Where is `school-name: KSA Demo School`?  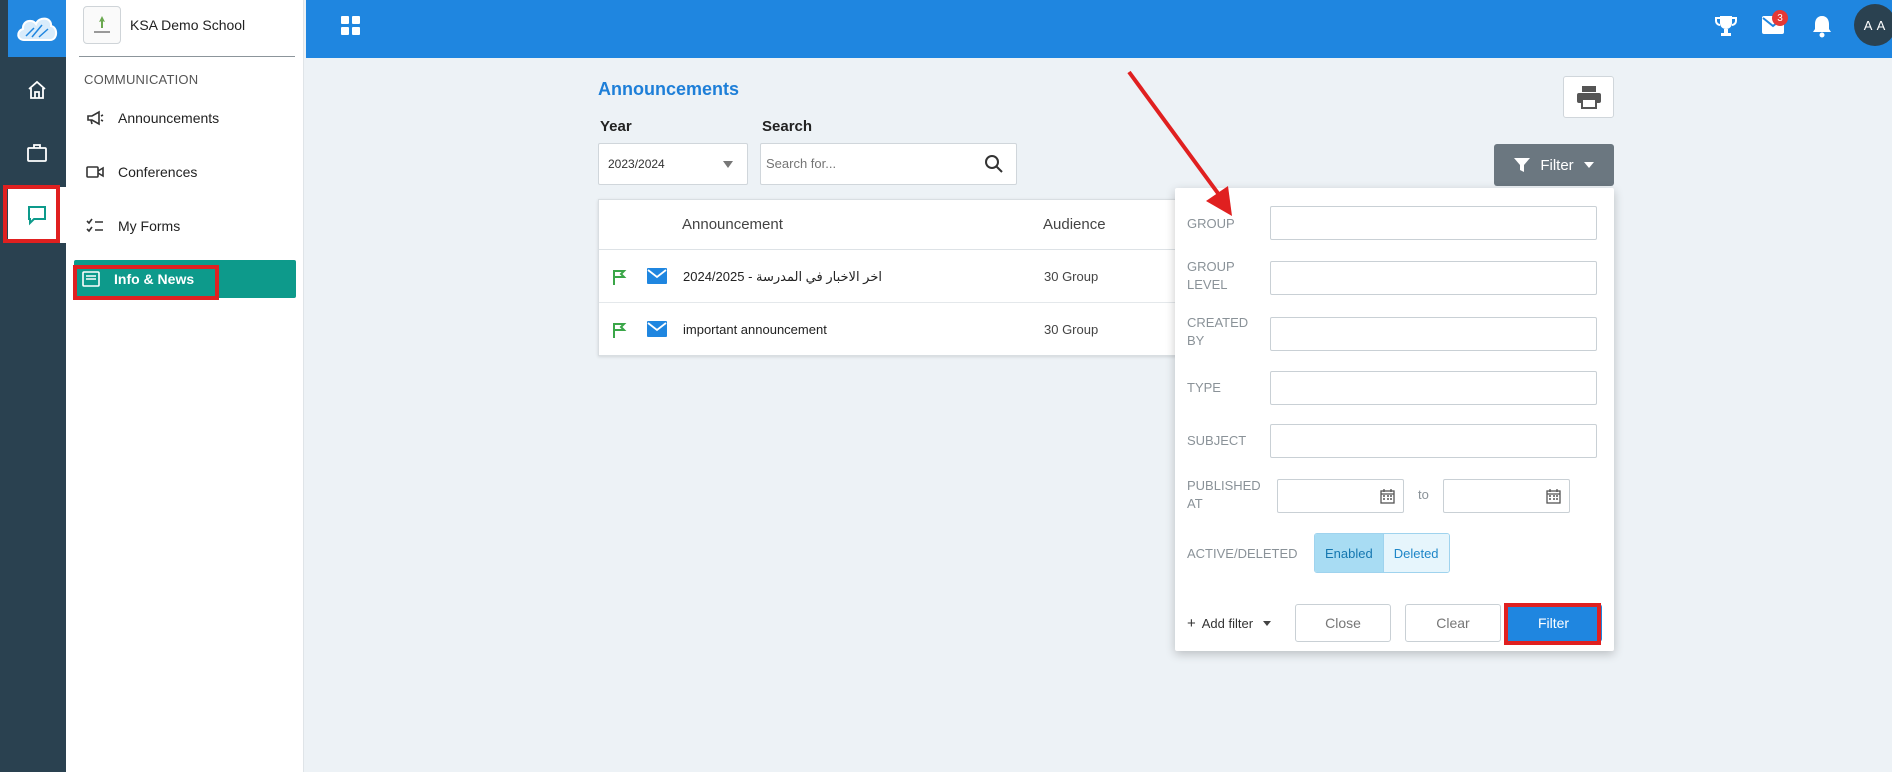 school-name: KSA Demo School is located at coordinates (188, 25).